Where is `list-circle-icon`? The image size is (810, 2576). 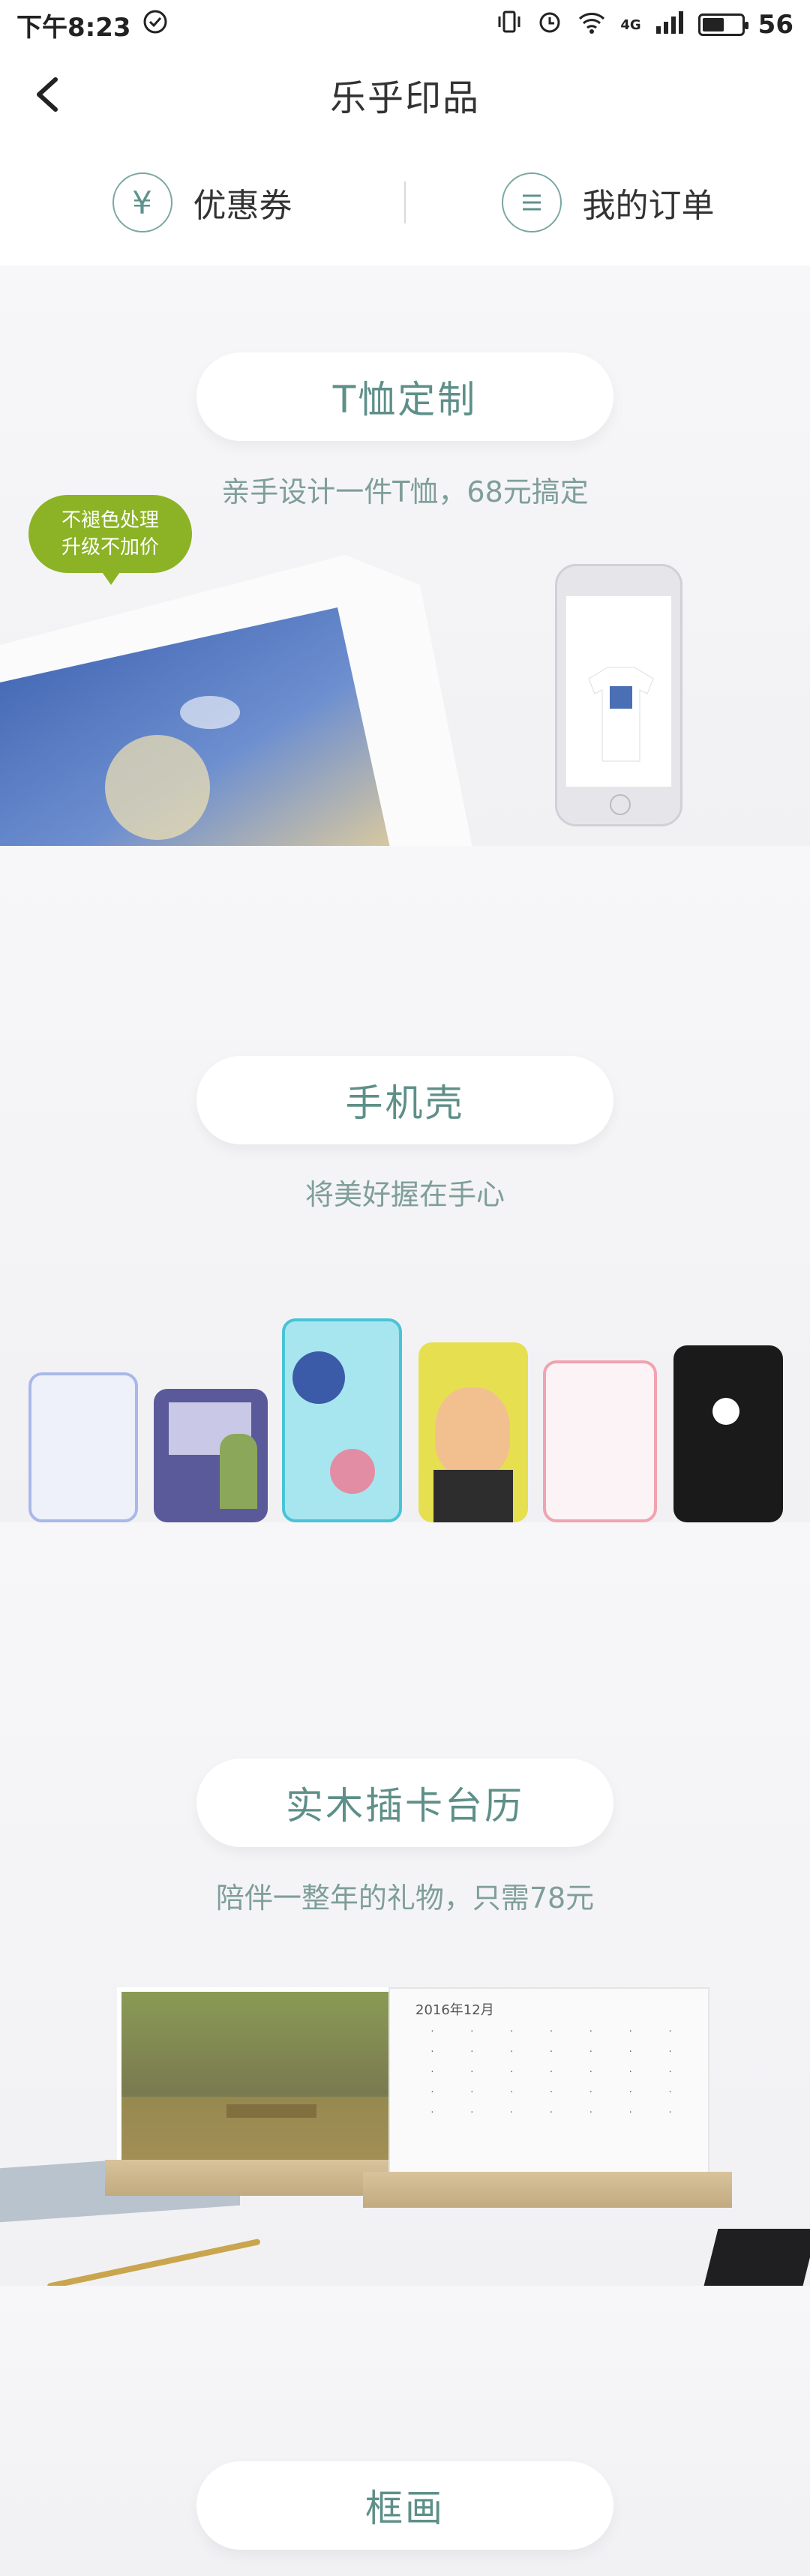 list-circle-icon is located at coordinates (531, 202).